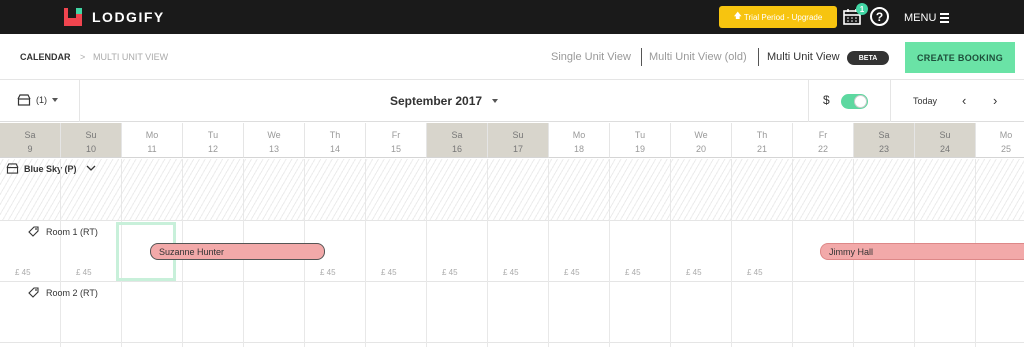 This screenshot has height=347, width=1024. I want to click on day-date: 10, so click(90, 149).